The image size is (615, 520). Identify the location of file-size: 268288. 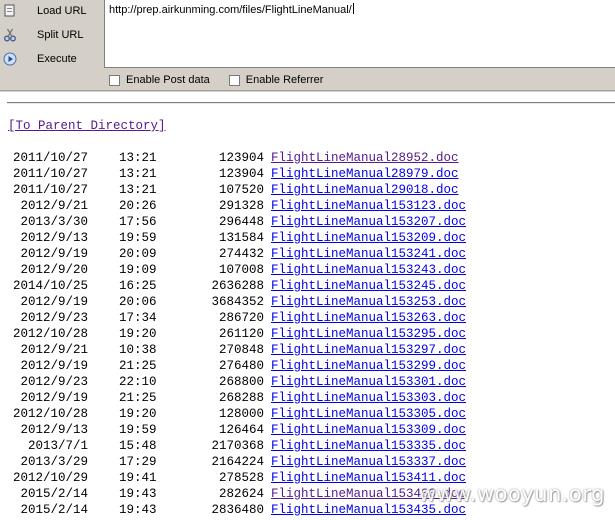
(241, 398).